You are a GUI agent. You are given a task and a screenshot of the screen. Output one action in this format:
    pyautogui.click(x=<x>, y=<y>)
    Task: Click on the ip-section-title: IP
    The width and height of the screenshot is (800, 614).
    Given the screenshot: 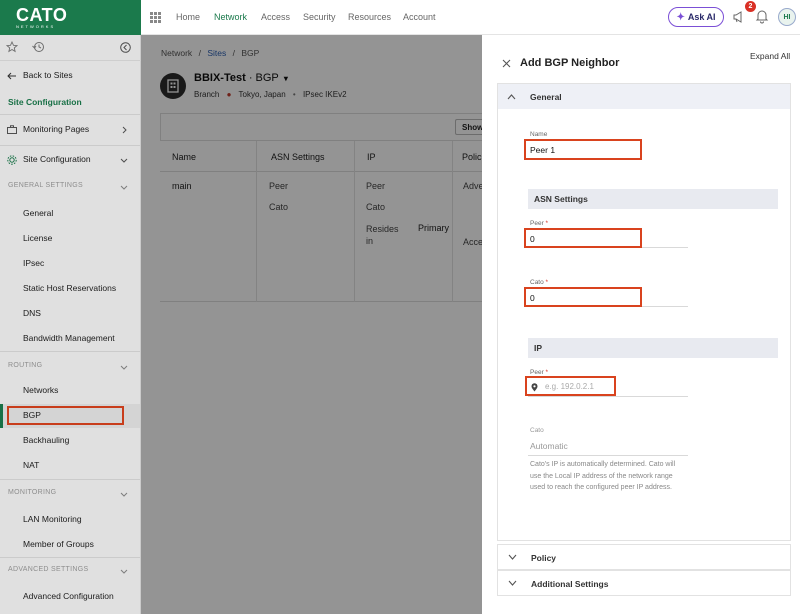 What is the action you would take?
    pyautogui.click(x=538, y=348)
    